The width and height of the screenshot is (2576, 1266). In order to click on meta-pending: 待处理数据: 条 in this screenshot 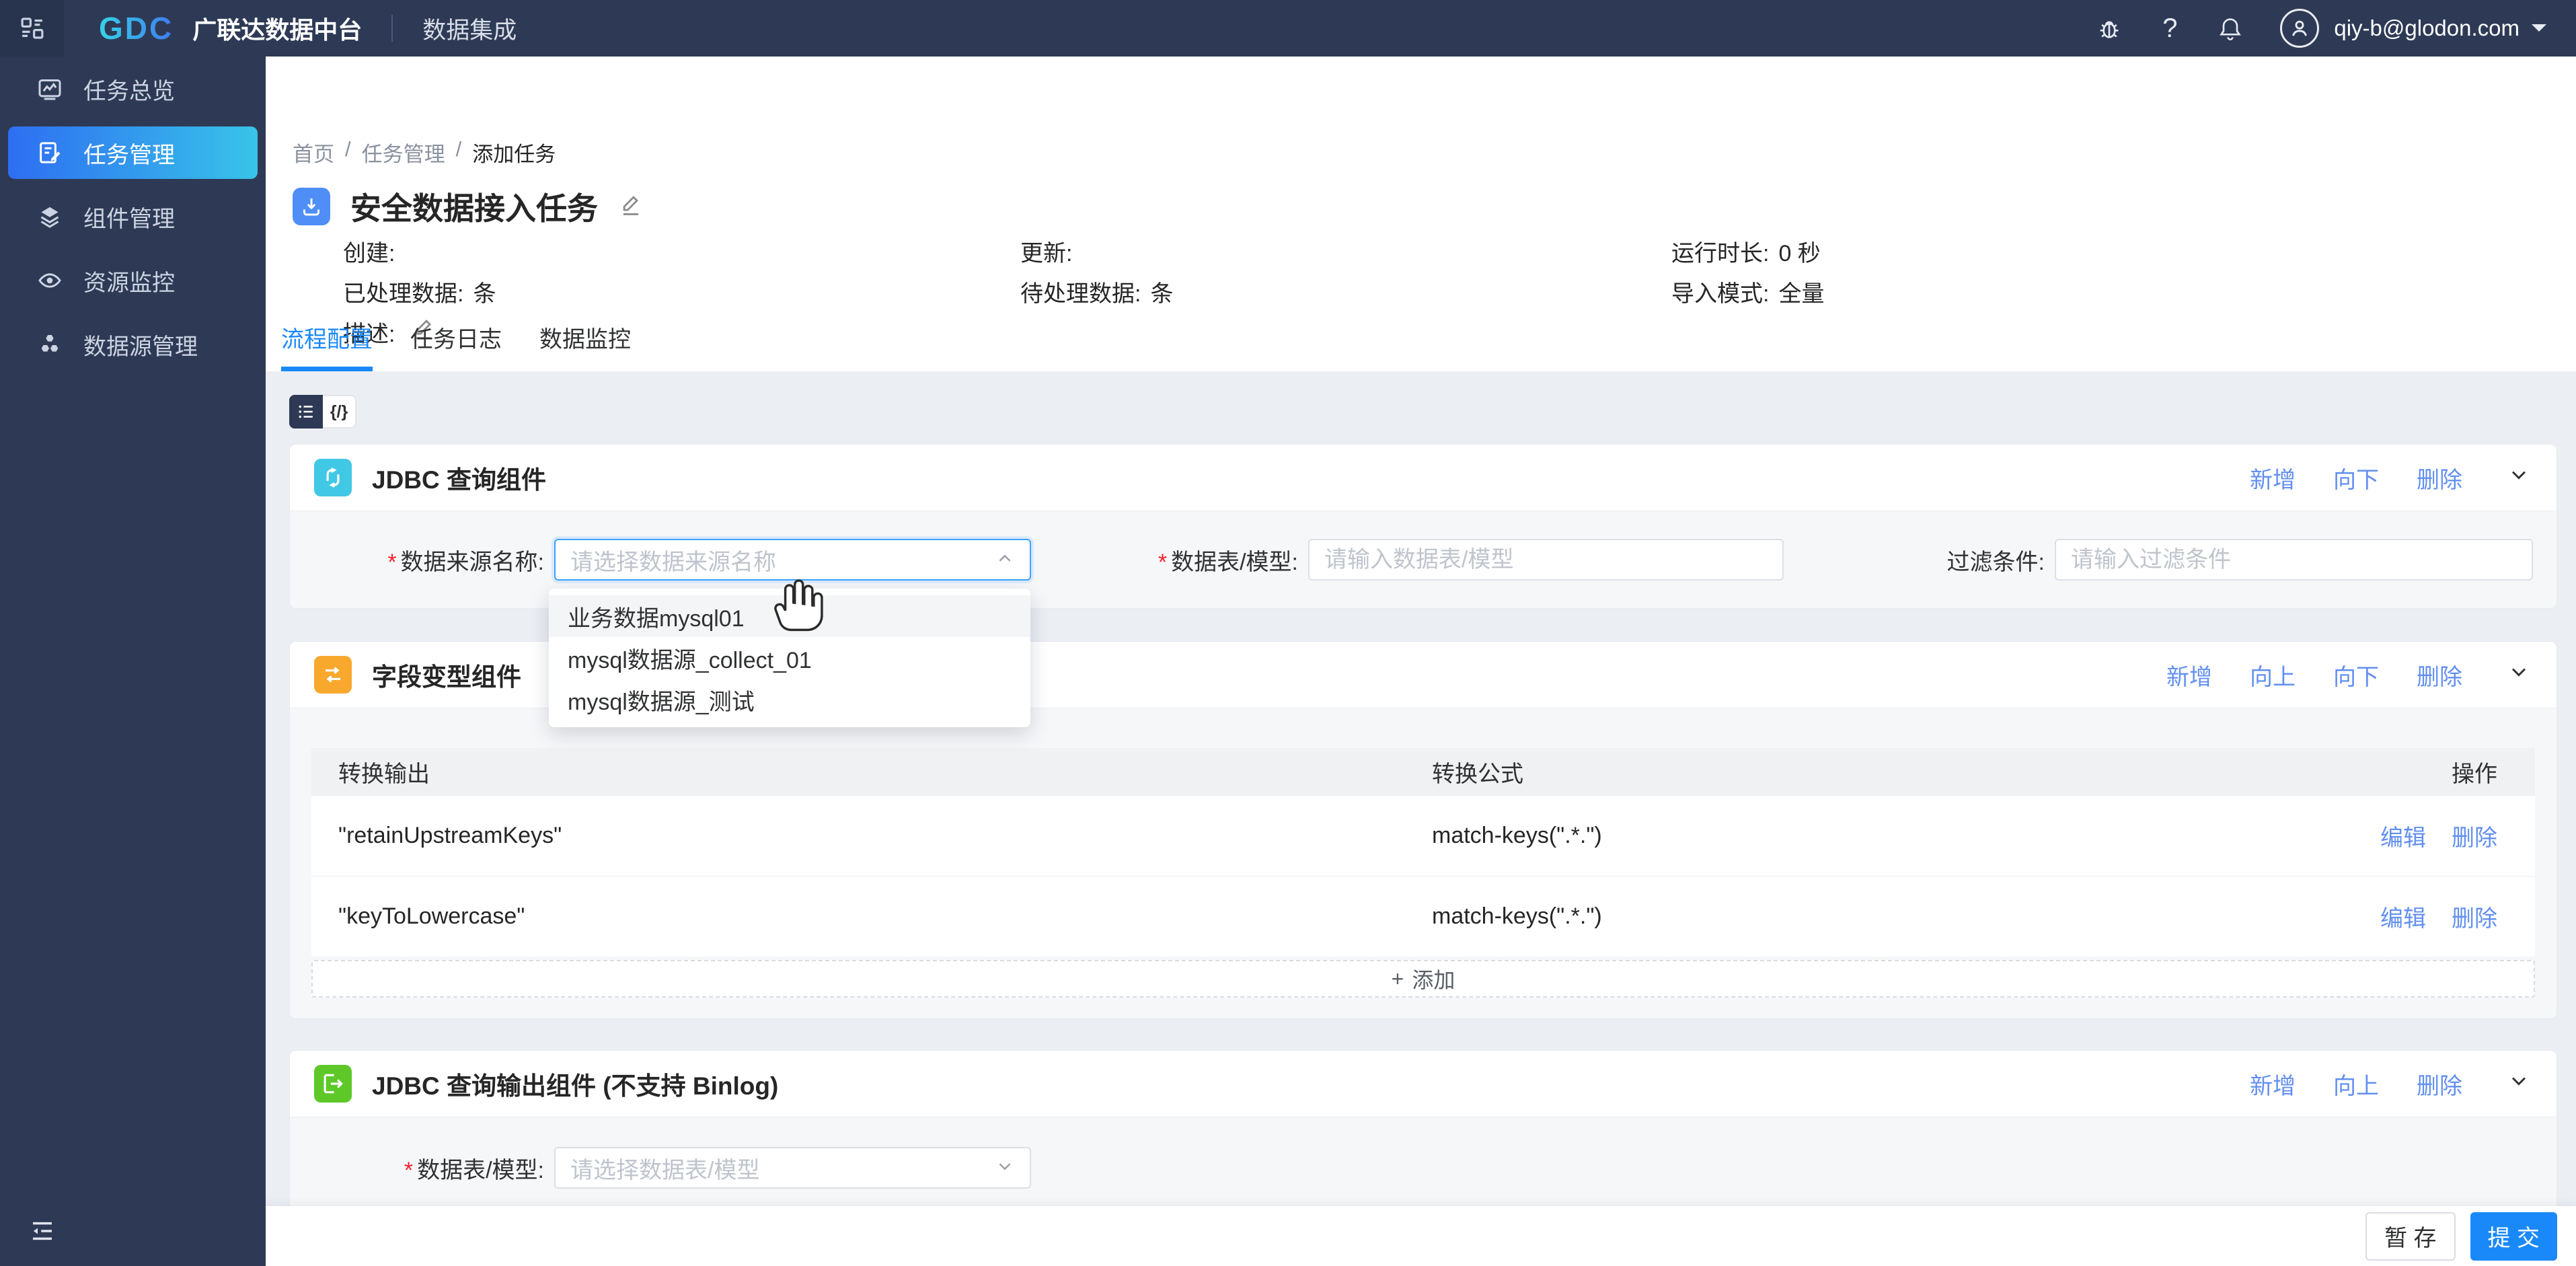, I will do `click(1345, 291)`.